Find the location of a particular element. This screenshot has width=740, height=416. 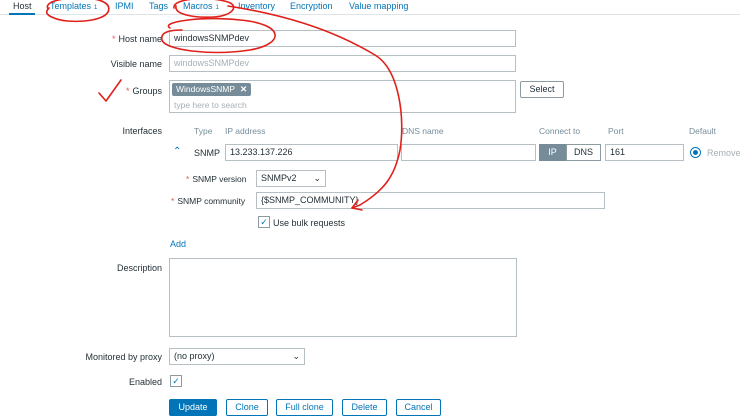

tab-tags: Tags is located at coordinates (158, 6).